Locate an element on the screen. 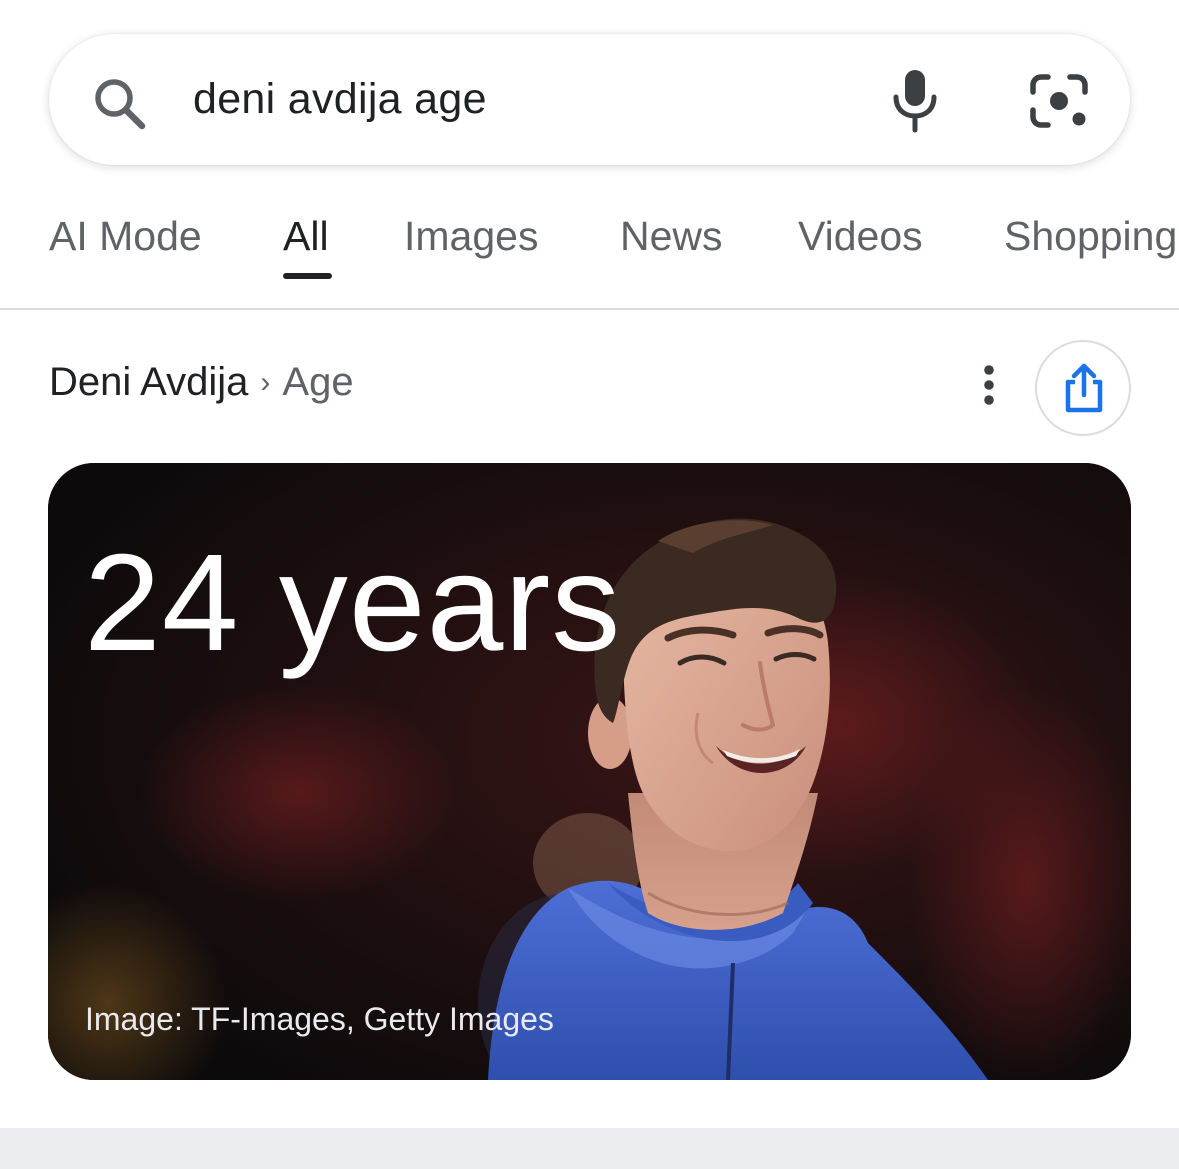 This screenshot has width=1179, height=1169. tab-news: News is located at coordinates (671, 236).